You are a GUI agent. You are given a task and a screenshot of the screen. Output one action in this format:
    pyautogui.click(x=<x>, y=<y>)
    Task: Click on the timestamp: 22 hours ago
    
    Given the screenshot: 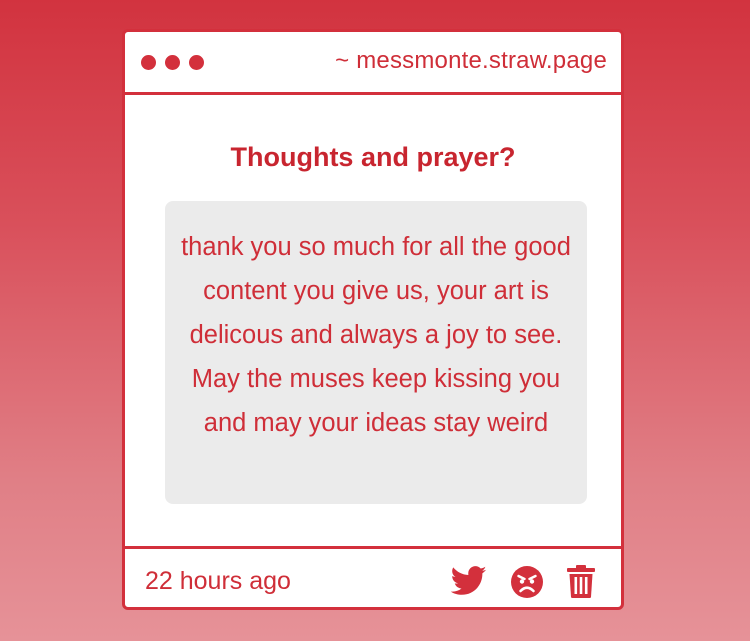 What is the action you would take?
    pyautogui.click(x=218, y=581)
    